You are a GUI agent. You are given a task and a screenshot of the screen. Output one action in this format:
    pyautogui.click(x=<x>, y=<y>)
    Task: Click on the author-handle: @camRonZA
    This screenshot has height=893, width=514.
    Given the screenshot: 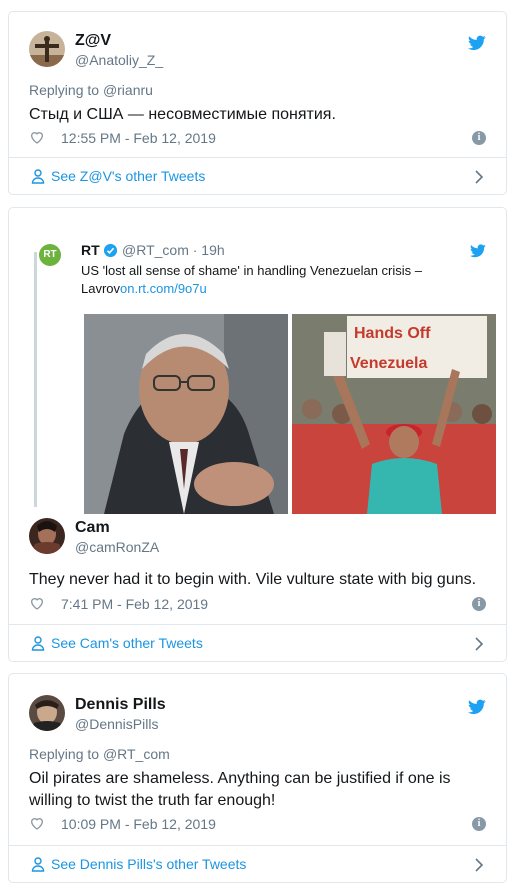 What is the action you would take?
    pyautogui.click(x=117, y=547)
    